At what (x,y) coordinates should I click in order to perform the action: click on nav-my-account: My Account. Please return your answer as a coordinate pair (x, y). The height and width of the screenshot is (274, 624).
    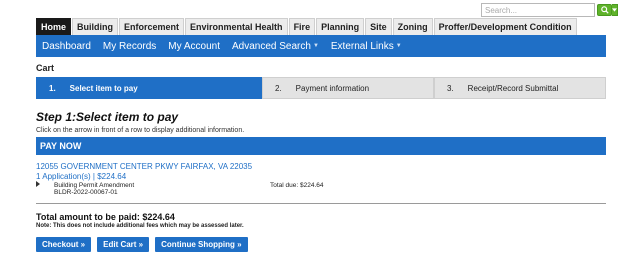
    Looking at the image, I should click on (194, 46).